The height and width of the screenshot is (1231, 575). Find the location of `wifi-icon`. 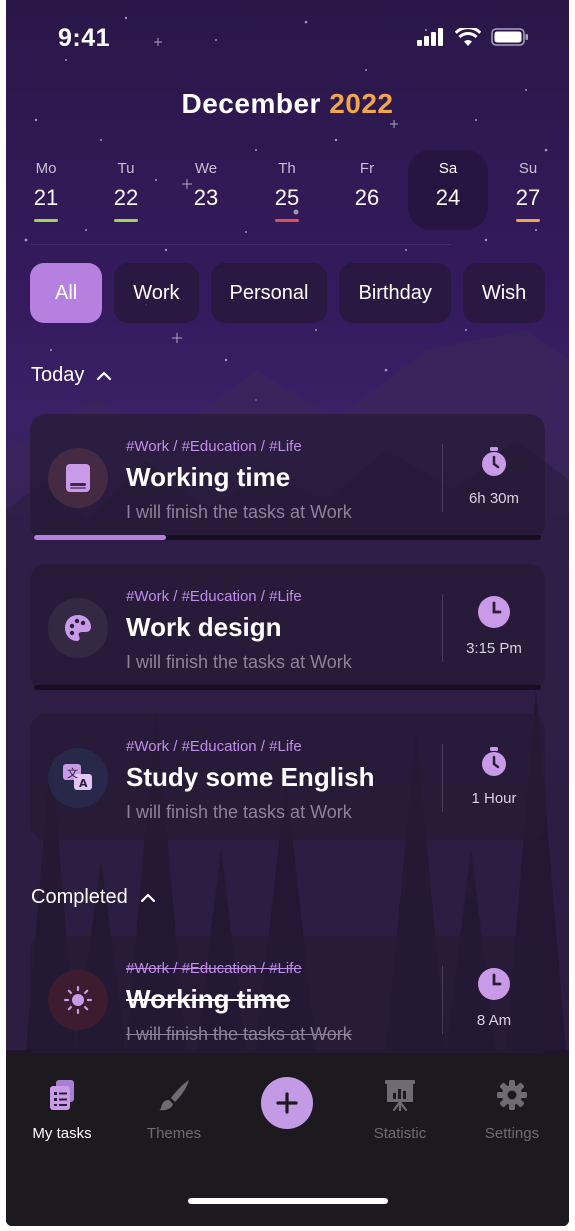

wifi-icon is located at coordinates (468, 37).